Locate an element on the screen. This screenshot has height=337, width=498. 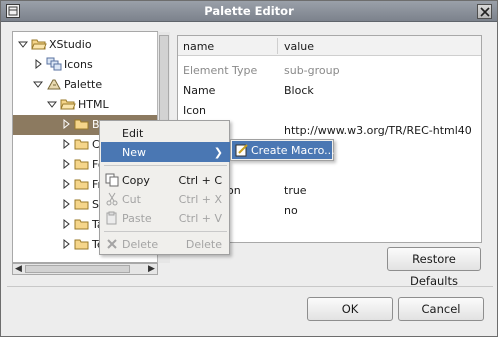
tree-item-label: Icons is located at coordinates (78, 64).